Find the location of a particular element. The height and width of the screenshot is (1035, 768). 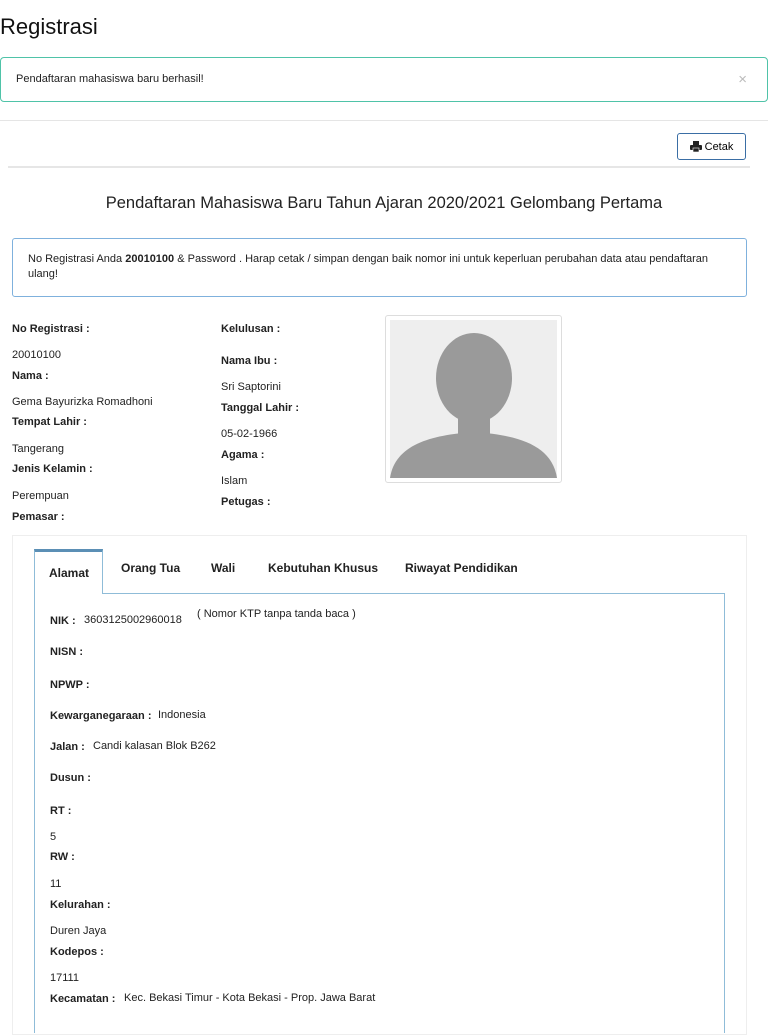

kelulusan-label: Kelulusan : is located at coordinates (251, 329).